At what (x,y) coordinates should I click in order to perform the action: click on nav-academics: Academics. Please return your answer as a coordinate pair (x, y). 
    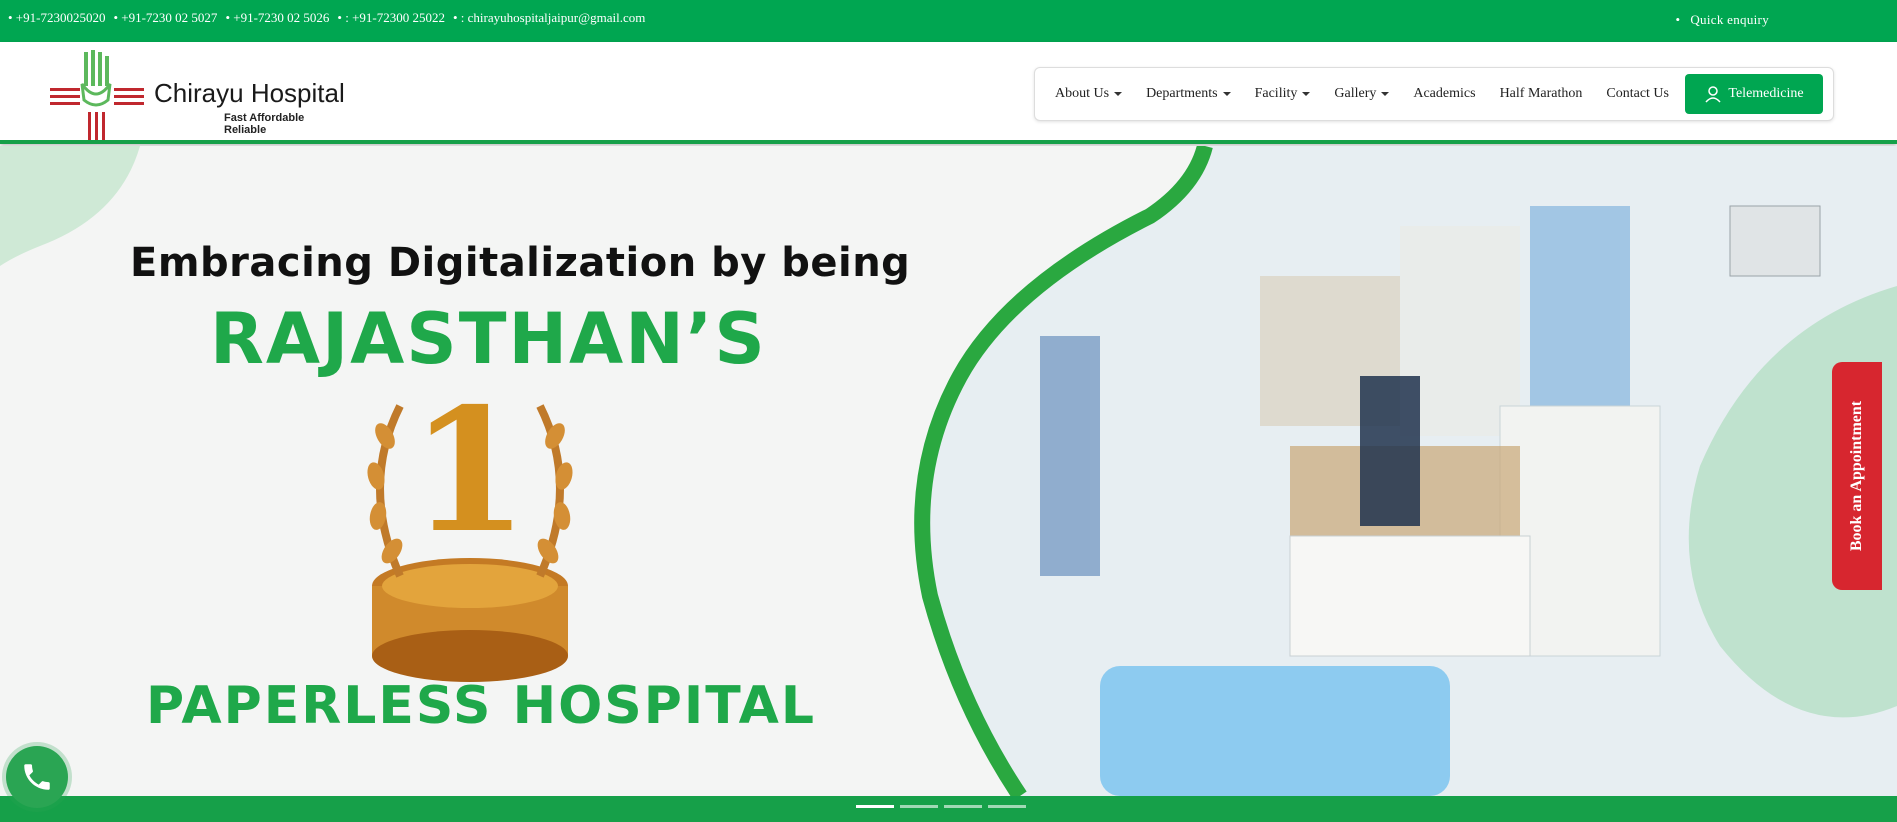
    Looking at the image, I should click on (1444, 94).